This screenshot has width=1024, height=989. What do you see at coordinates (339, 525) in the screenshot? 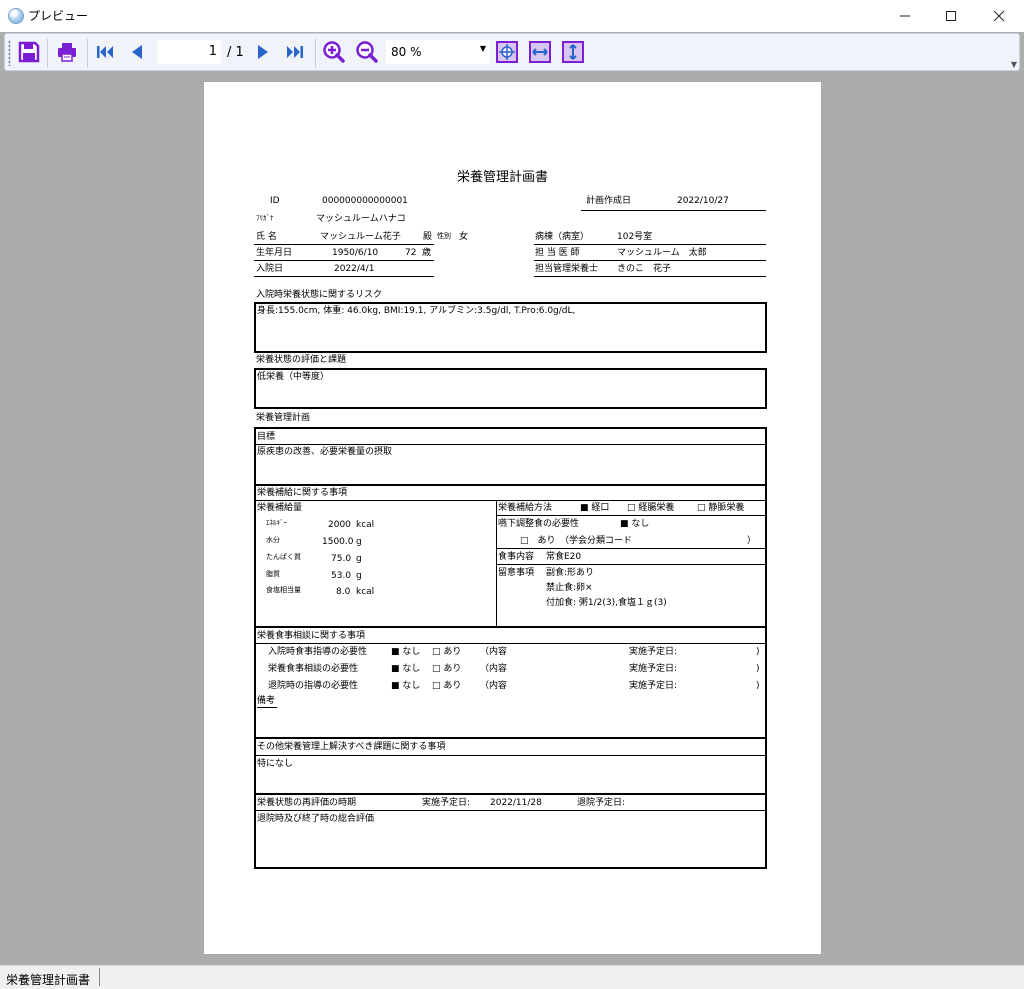
I see `energy-value: 2000` at bounding box center [339, 525].